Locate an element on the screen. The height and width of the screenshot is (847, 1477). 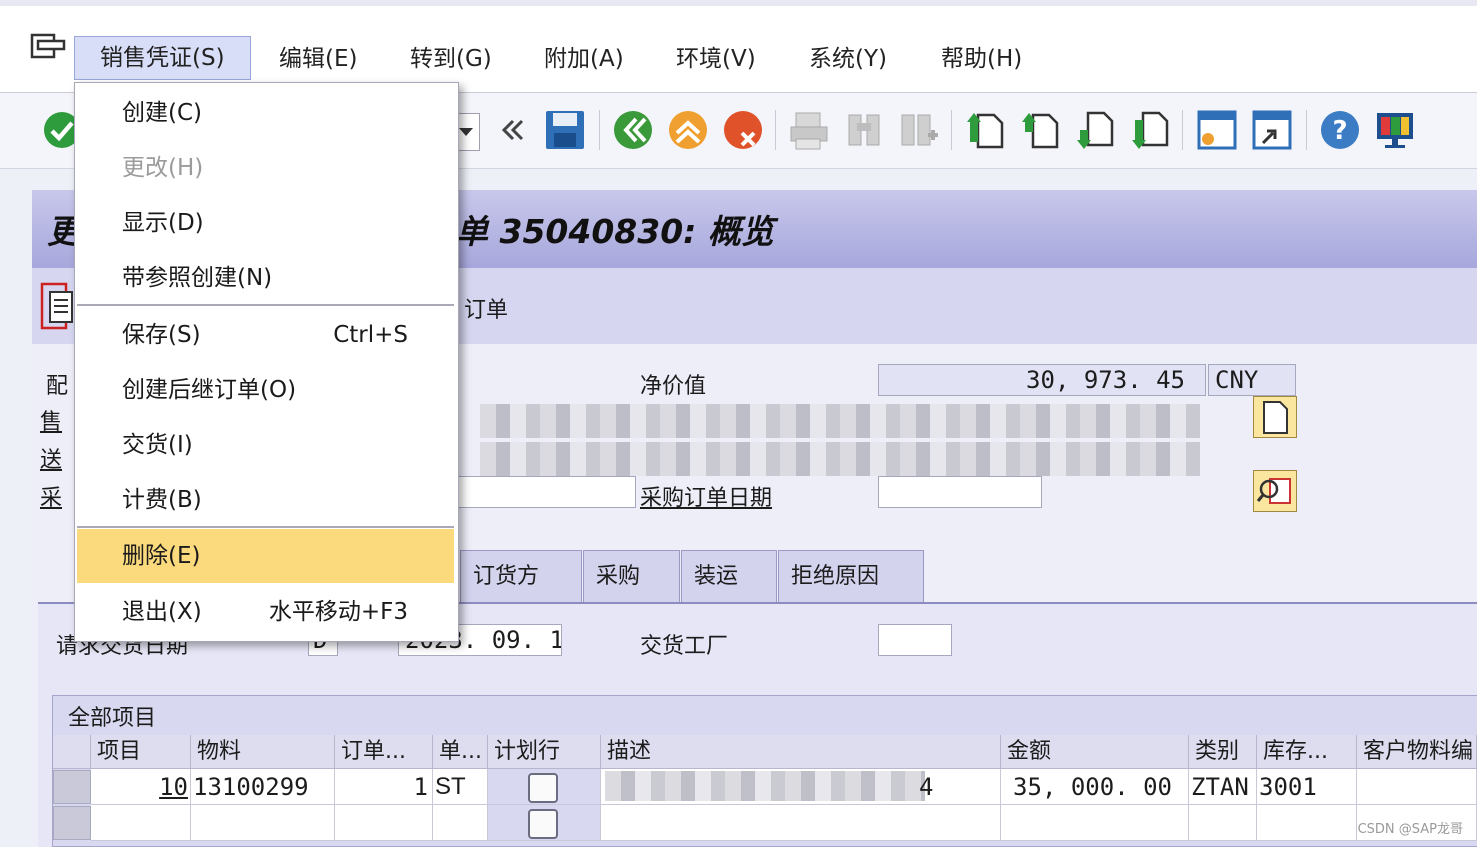
redacted-sold-to is located at coordinates (840, 421).